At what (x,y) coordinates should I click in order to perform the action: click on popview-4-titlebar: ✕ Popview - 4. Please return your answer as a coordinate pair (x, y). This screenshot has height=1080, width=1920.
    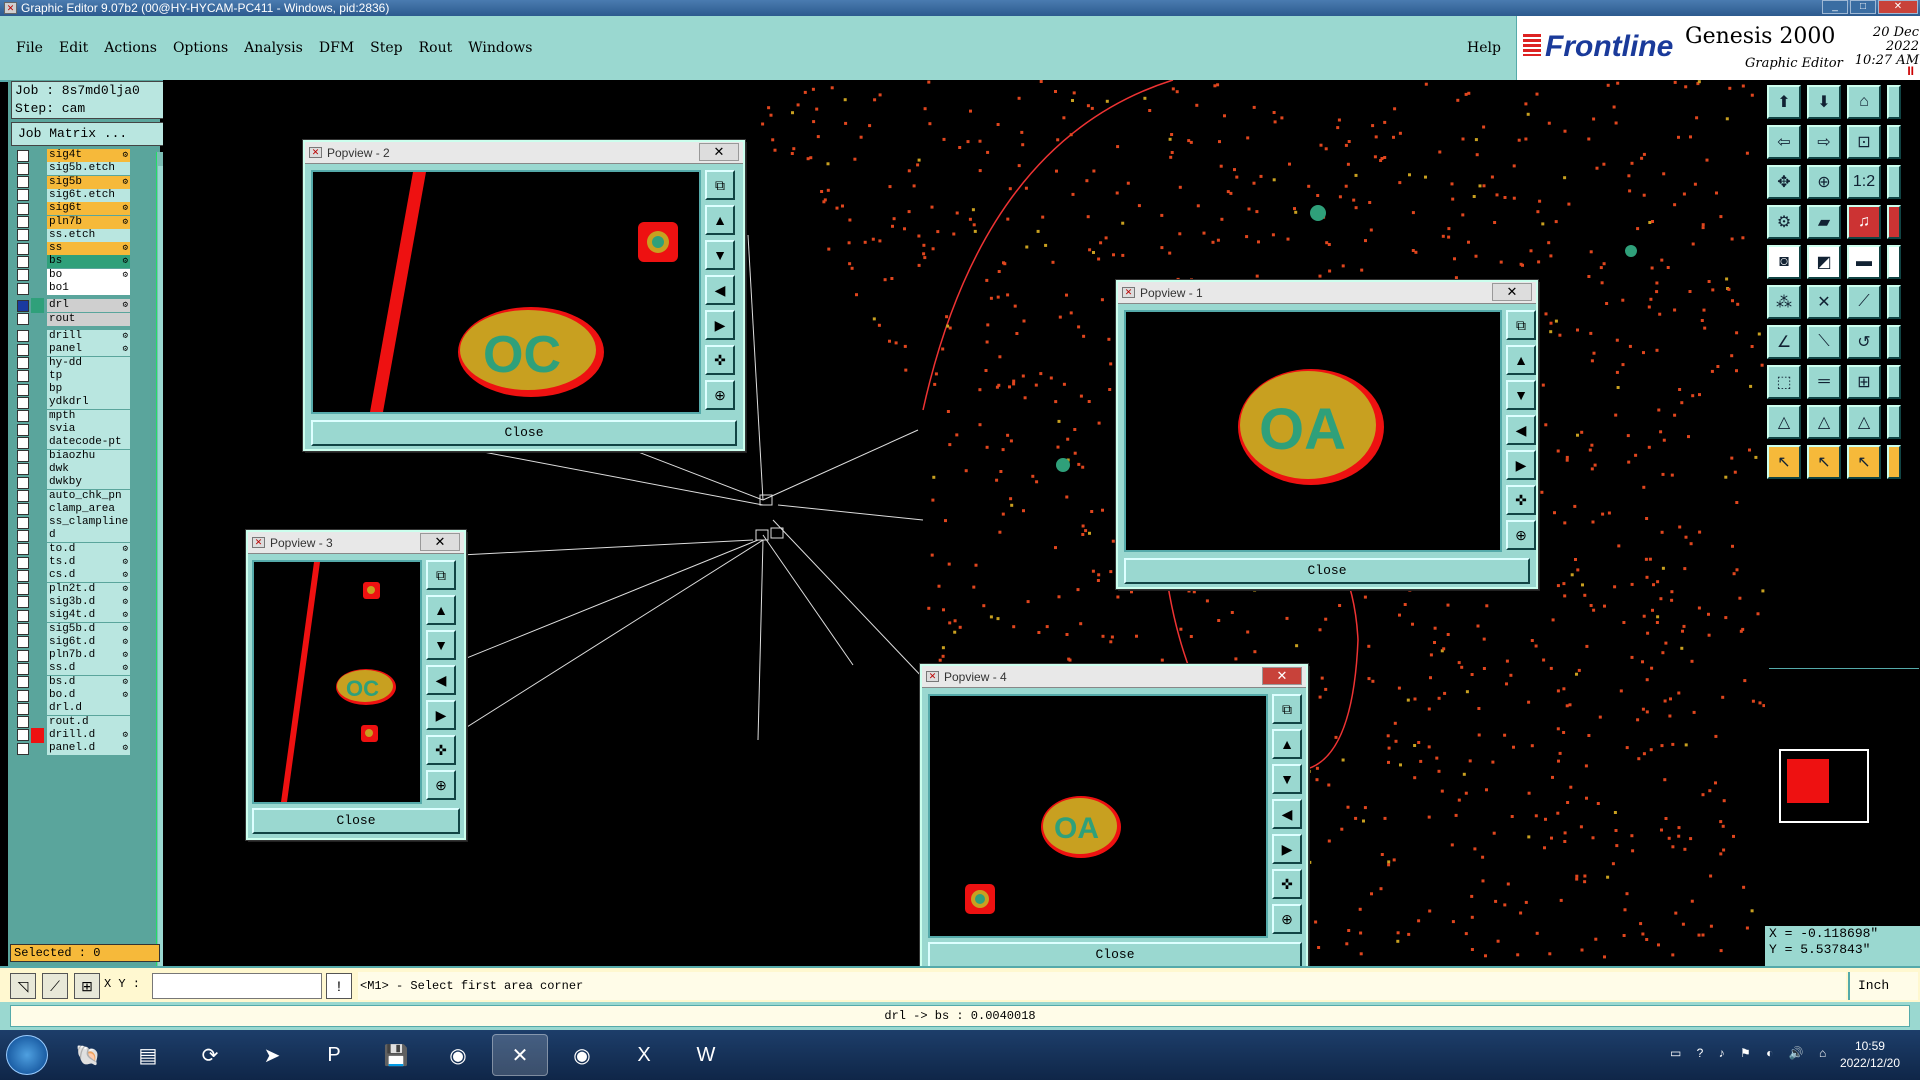
    Looking at the image, I should click on (1114, 677).